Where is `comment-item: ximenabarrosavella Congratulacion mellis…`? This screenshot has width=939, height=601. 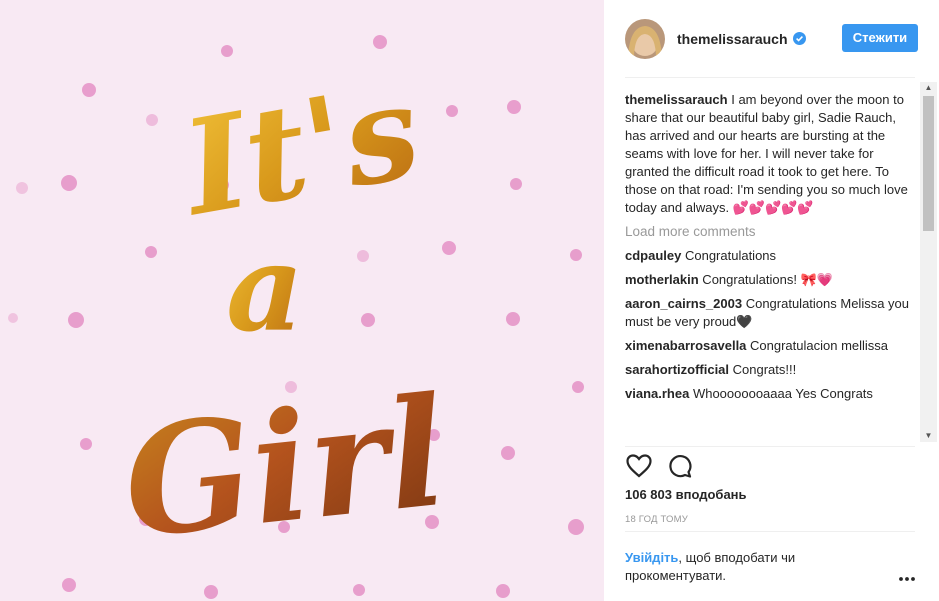 comment-item: ximenabarrosavella Congratulacion mellis… is located at coordinates (770, 346).